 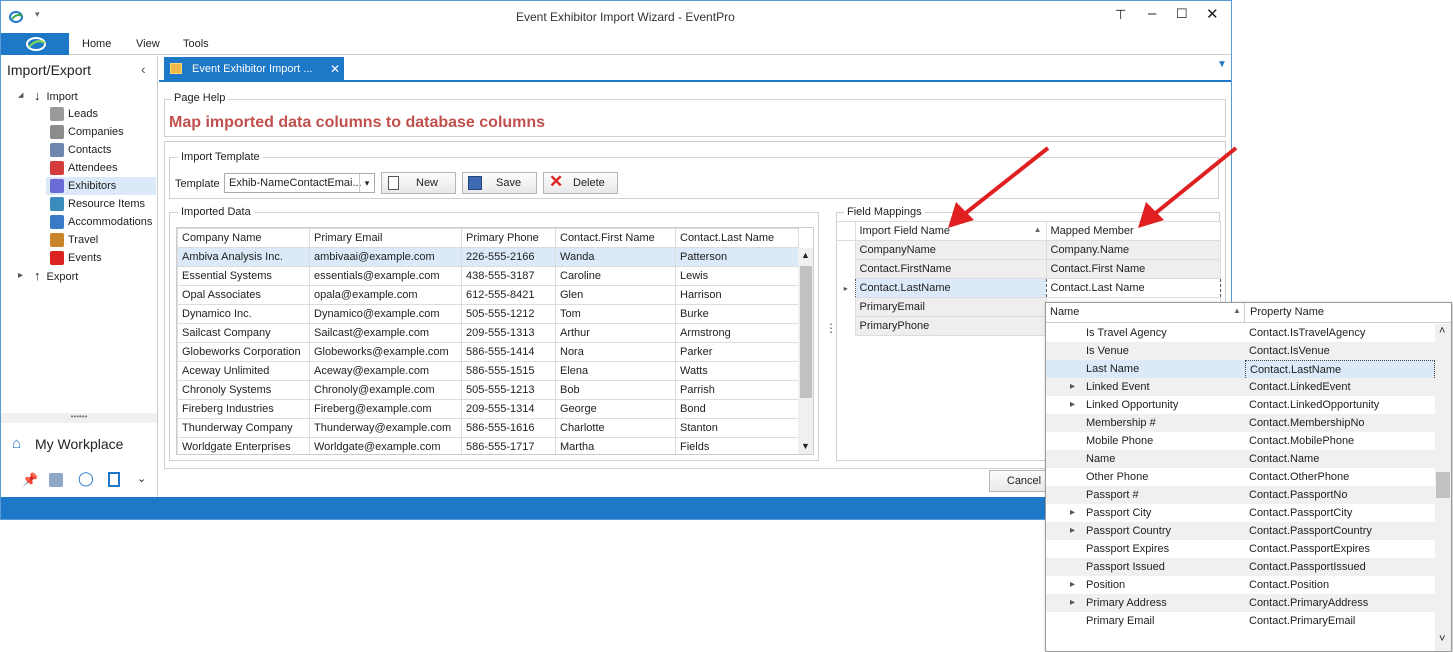 What do you see at coordinates (385, 276) in the screenshot?
I see `table-cell: essentials@example.com` at bounding box center [385, 276].